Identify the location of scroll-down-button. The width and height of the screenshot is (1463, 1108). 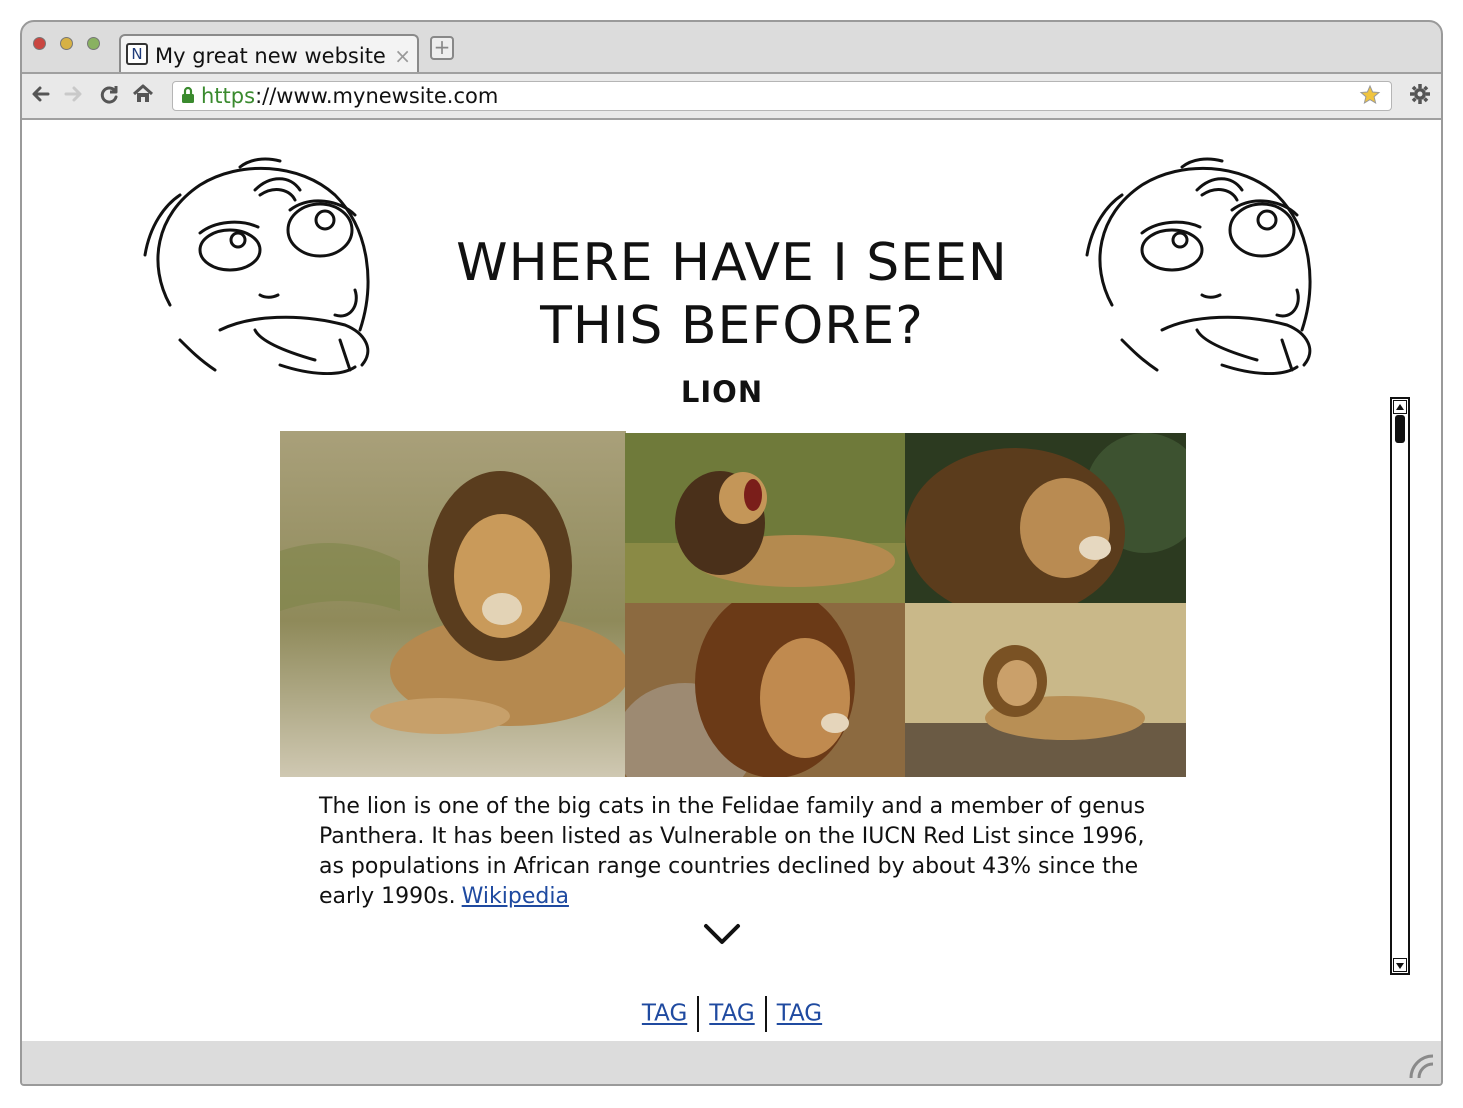
(1400, 965).